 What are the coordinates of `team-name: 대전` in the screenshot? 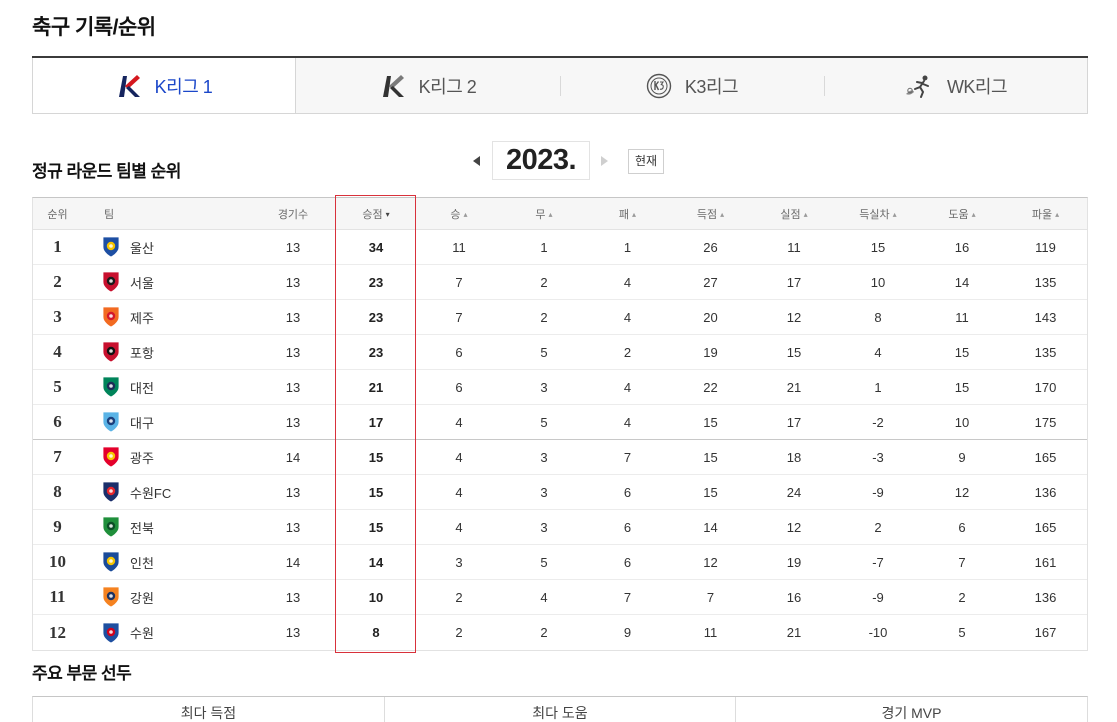 It's located at (142, 387).